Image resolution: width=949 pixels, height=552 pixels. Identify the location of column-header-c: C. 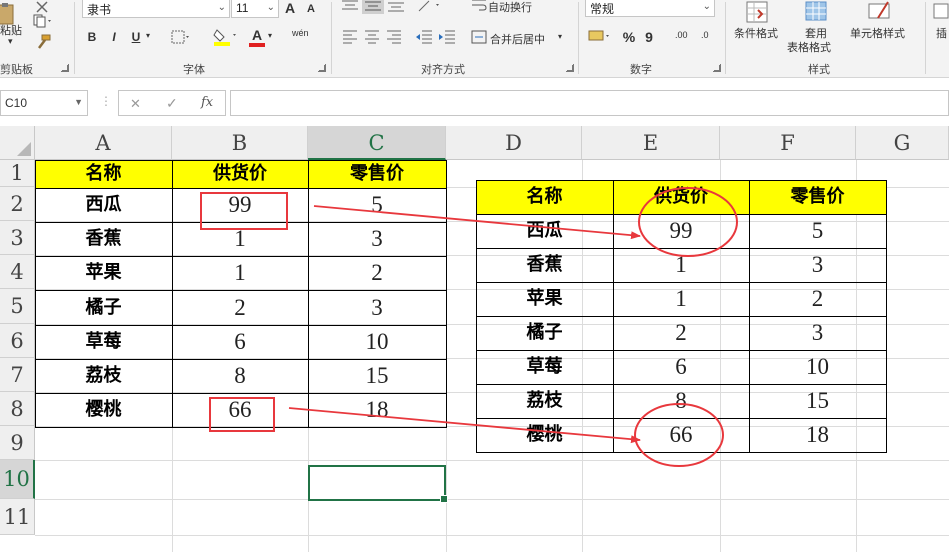
(377, 143).